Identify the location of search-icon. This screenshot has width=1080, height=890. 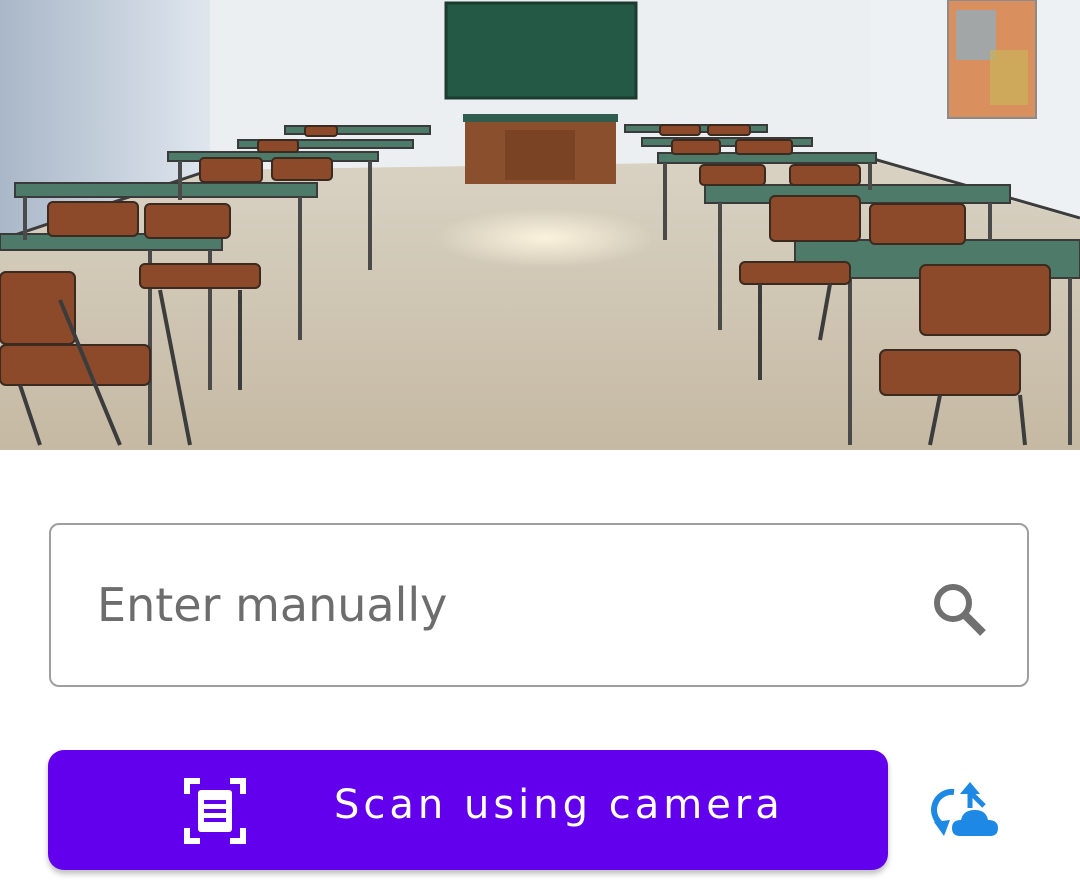
(960, 610).